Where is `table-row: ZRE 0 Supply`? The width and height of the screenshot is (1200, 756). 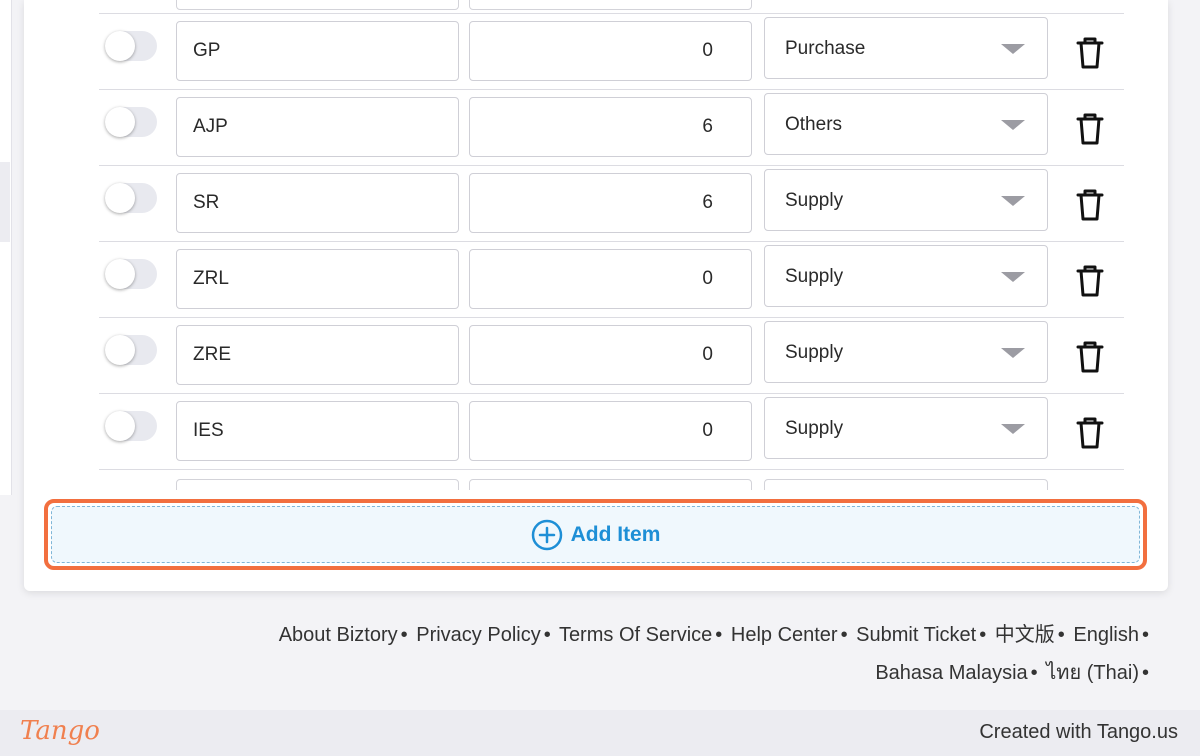
table-row: ZRE 0 Supply is located at coordinates (611, 356).